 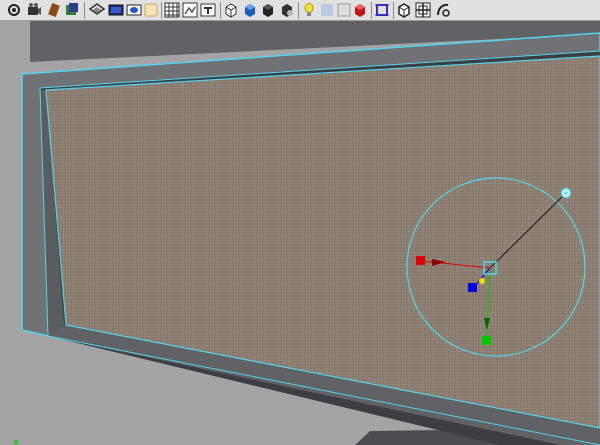 What do you see at coordinates (472, 287) in the screenshot?
I see `z-axis-handle` at bounding box center [472, 287].